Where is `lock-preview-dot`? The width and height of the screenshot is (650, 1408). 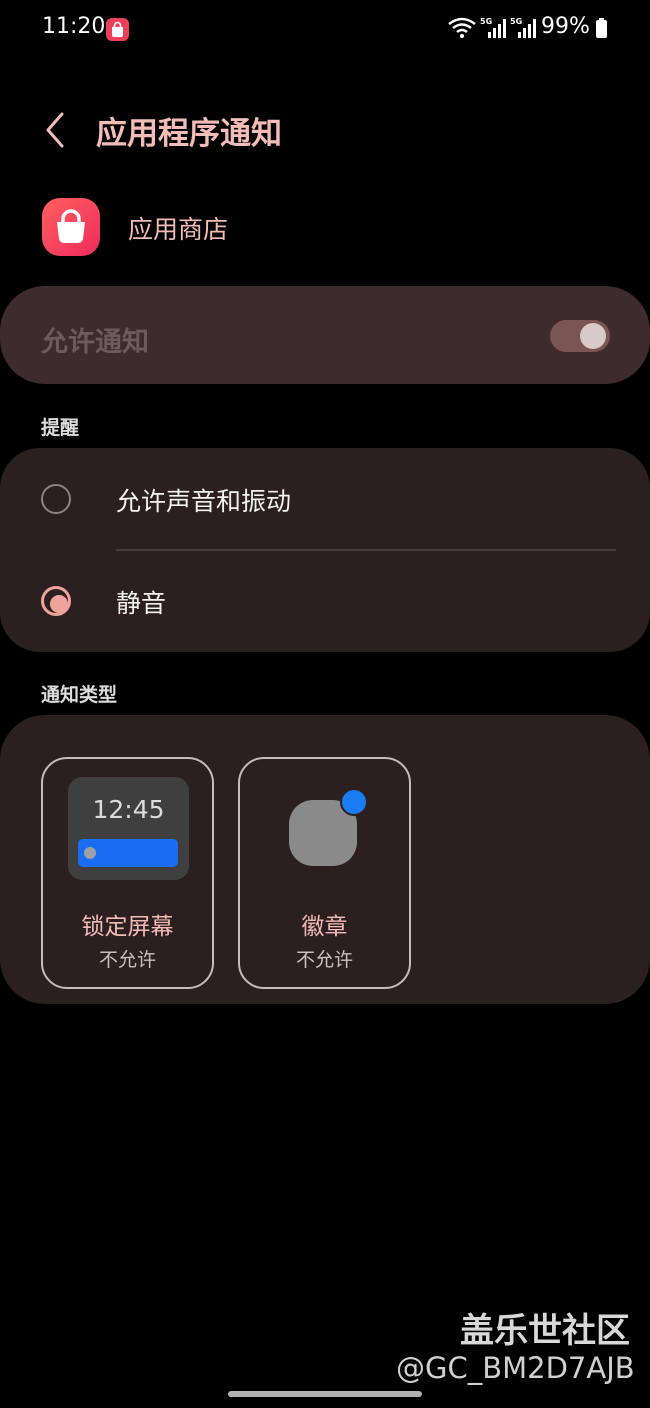 lock-preview-dot is located at coordinates (90, 853).